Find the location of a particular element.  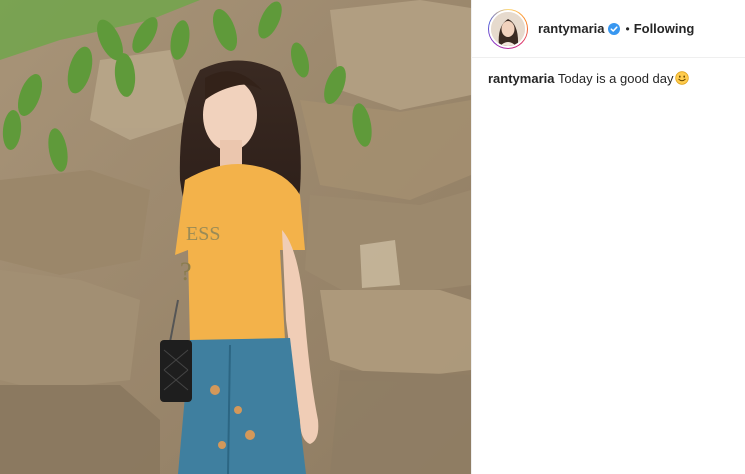

avatar-story-ring is located at coordinates (508, 28).